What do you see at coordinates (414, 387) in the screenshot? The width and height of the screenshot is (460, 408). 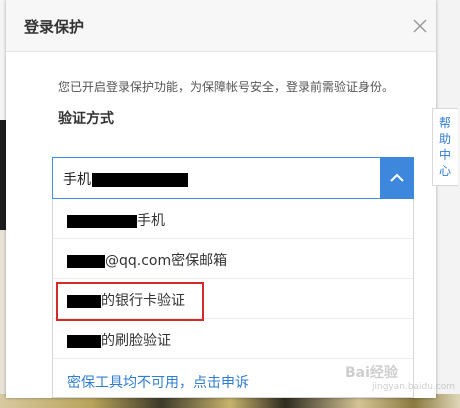 I see `watermark-url: jingyan.baidu.com` at bounding box center [414, 387].